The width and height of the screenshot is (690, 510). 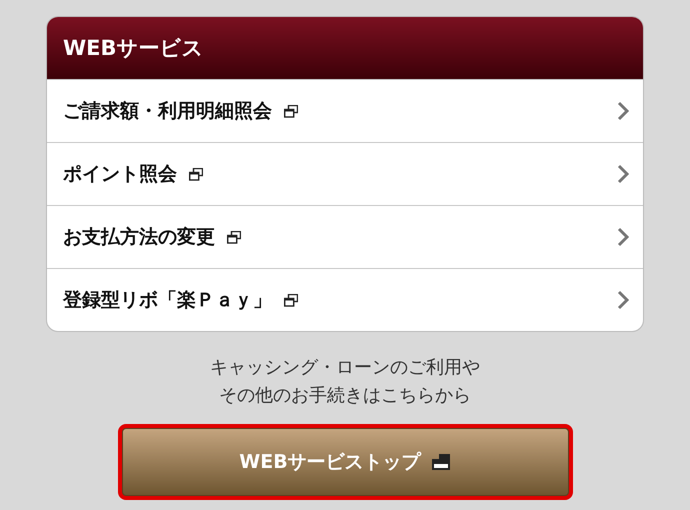 What do you see at coordinates (133, 48) in the screenshot?
I see `panel-title: WEBサービス` at bounding box center [133, 48].